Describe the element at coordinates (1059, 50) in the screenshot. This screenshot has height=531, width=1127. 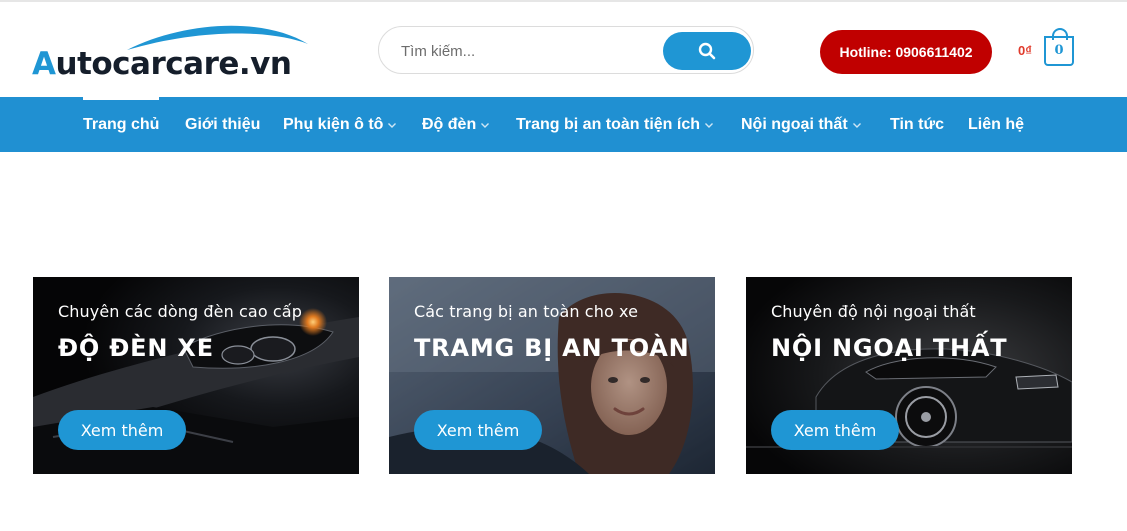
I see `cart-count: 0` at that location.